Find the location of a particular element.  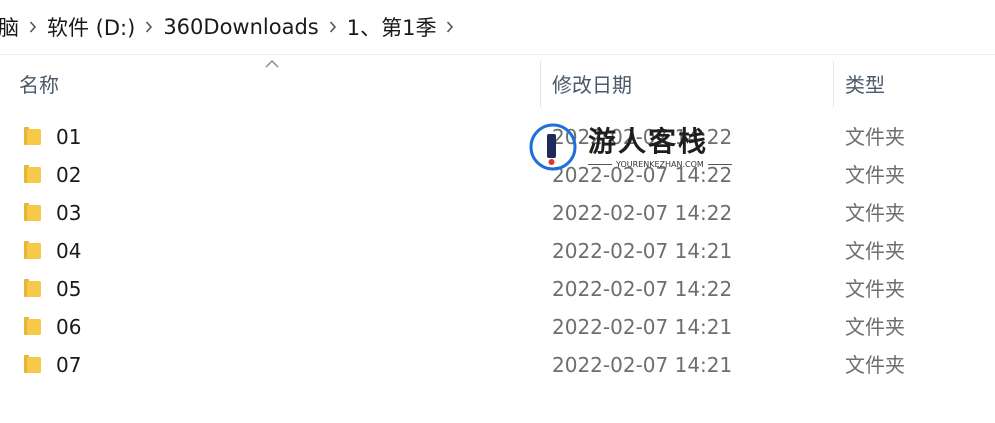

column-header-type: 类型 is located at coordinates (865, 83).